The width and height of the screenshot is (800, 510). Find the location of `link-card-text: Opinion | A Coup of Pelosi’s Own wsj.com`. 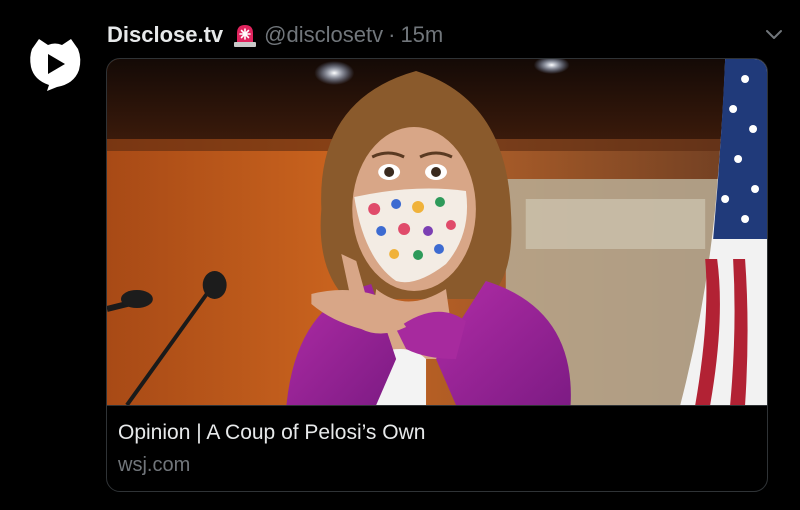

link-card-text: Opinion | A Coup of Pelosi’s Own wsj.com is located at coordinates (437, 448).